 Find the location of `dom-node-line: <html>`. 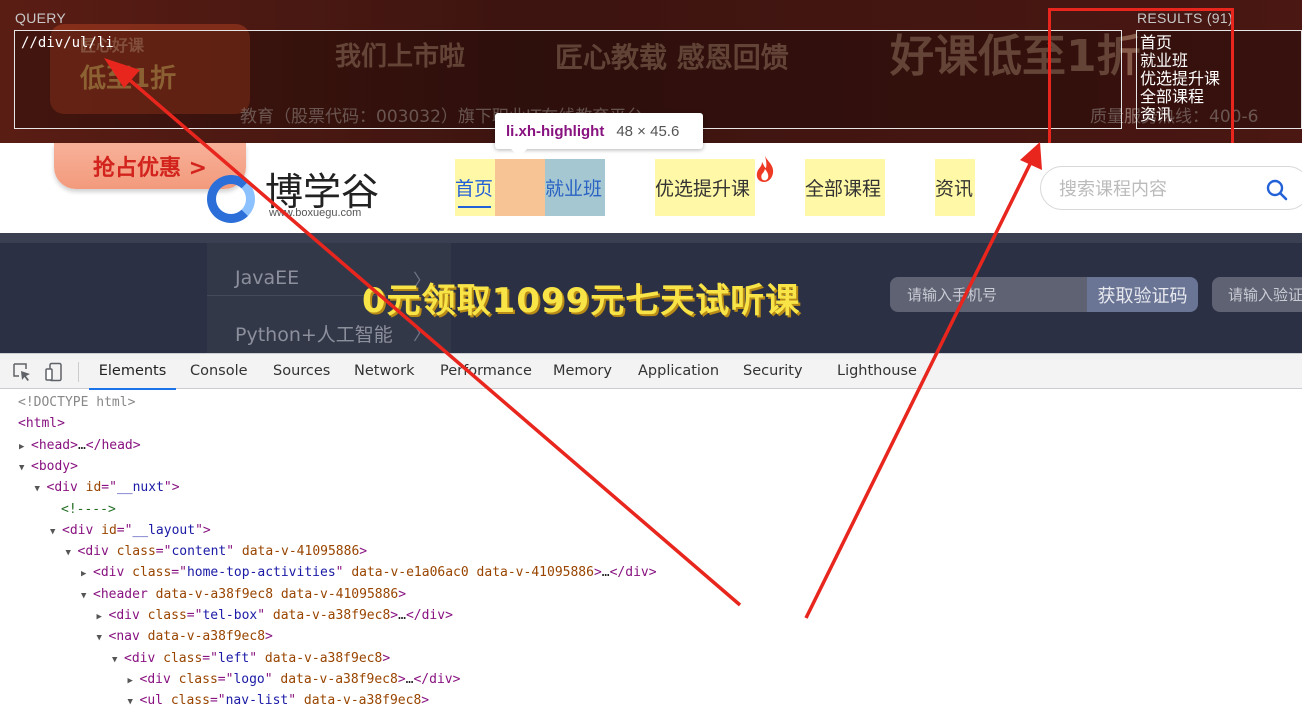

dom-node-line: <html> is located at coordinates (41, 423).